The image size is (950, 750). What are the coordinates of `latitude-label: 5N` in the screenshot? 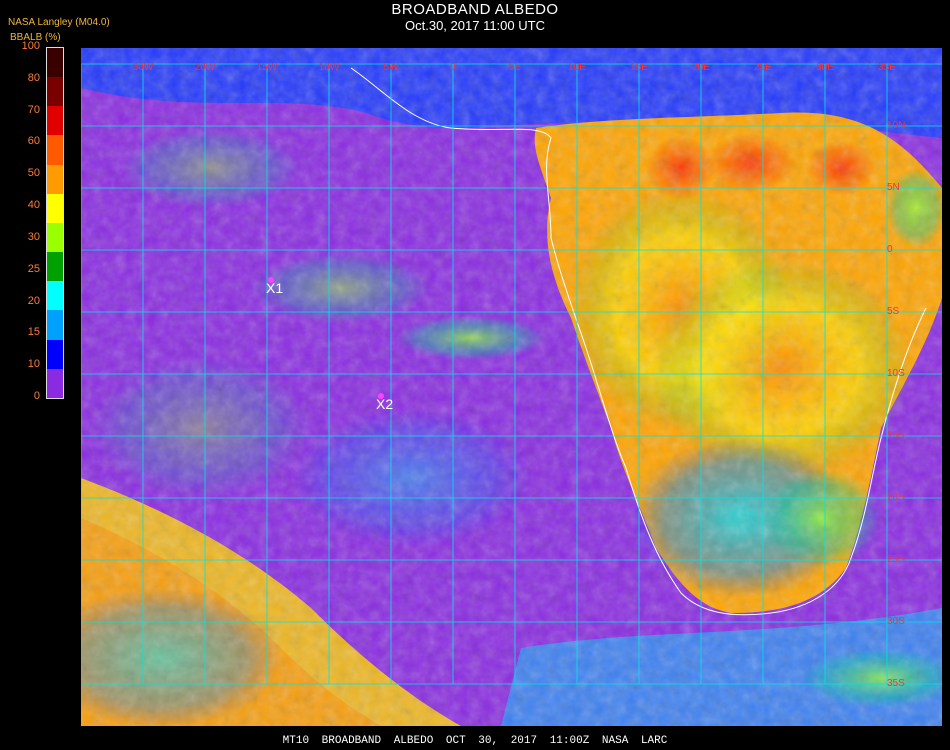 It's located at (893, 187).